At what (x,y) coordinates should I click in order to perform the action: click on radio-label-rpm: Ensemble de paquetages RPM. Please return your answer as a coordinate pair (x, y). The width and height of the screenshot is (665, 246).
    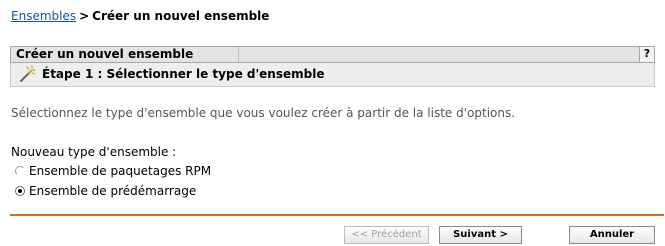
    Looking at the image, I should click on (120, 171).